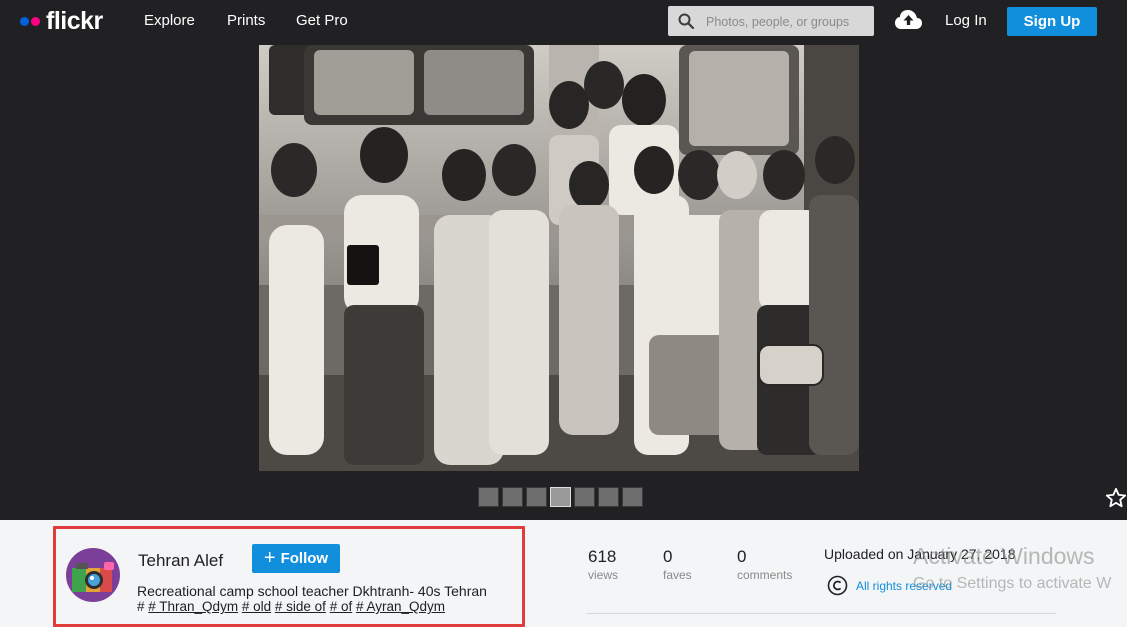  What do you see at coordinates (602, 556) in the screenshot?
I see `views-count: 618` at bounding box center [602, 556].